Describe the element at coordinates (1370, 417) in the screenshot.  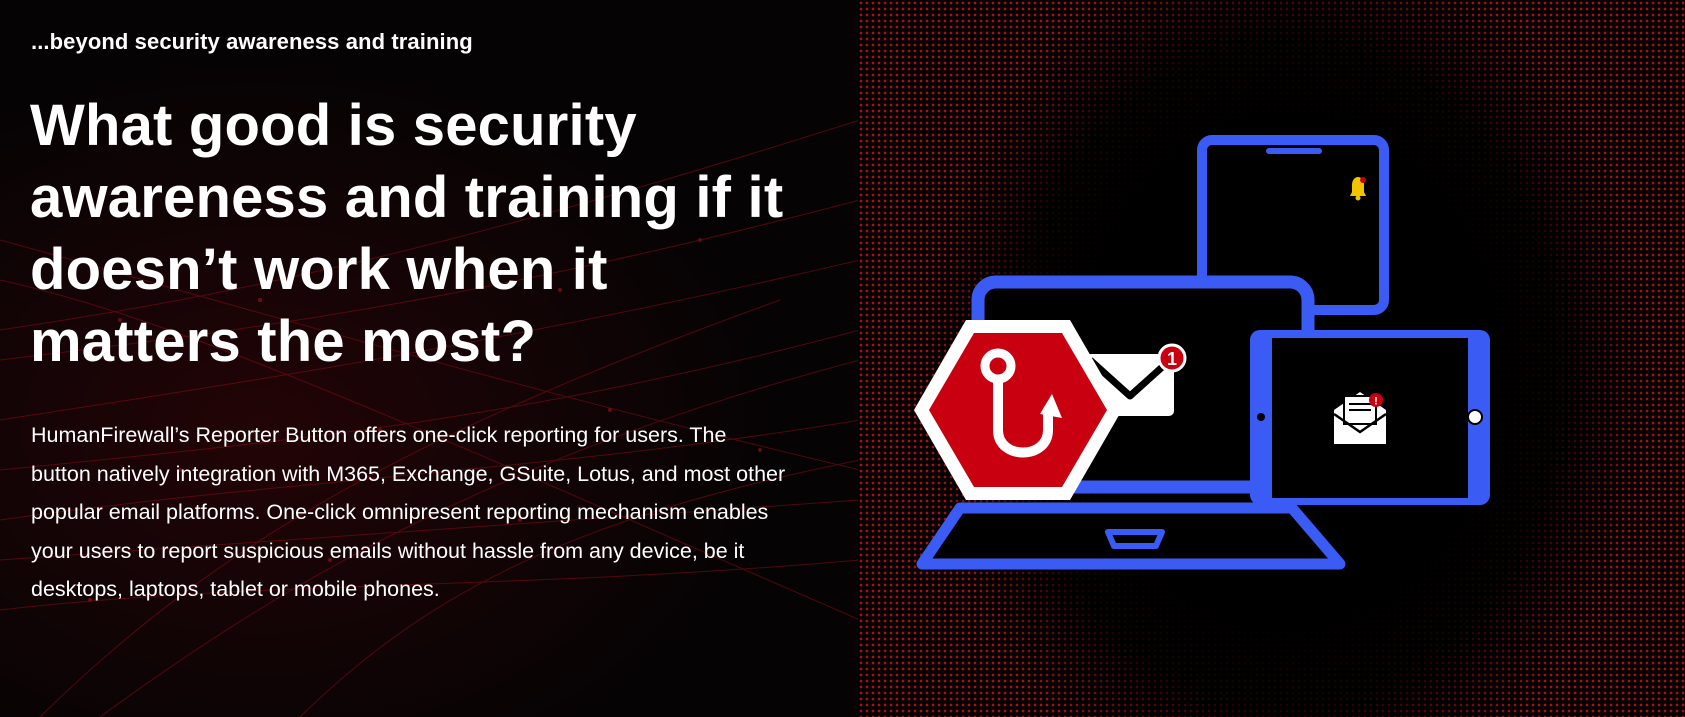
I see `tablet-device: !` at that location.